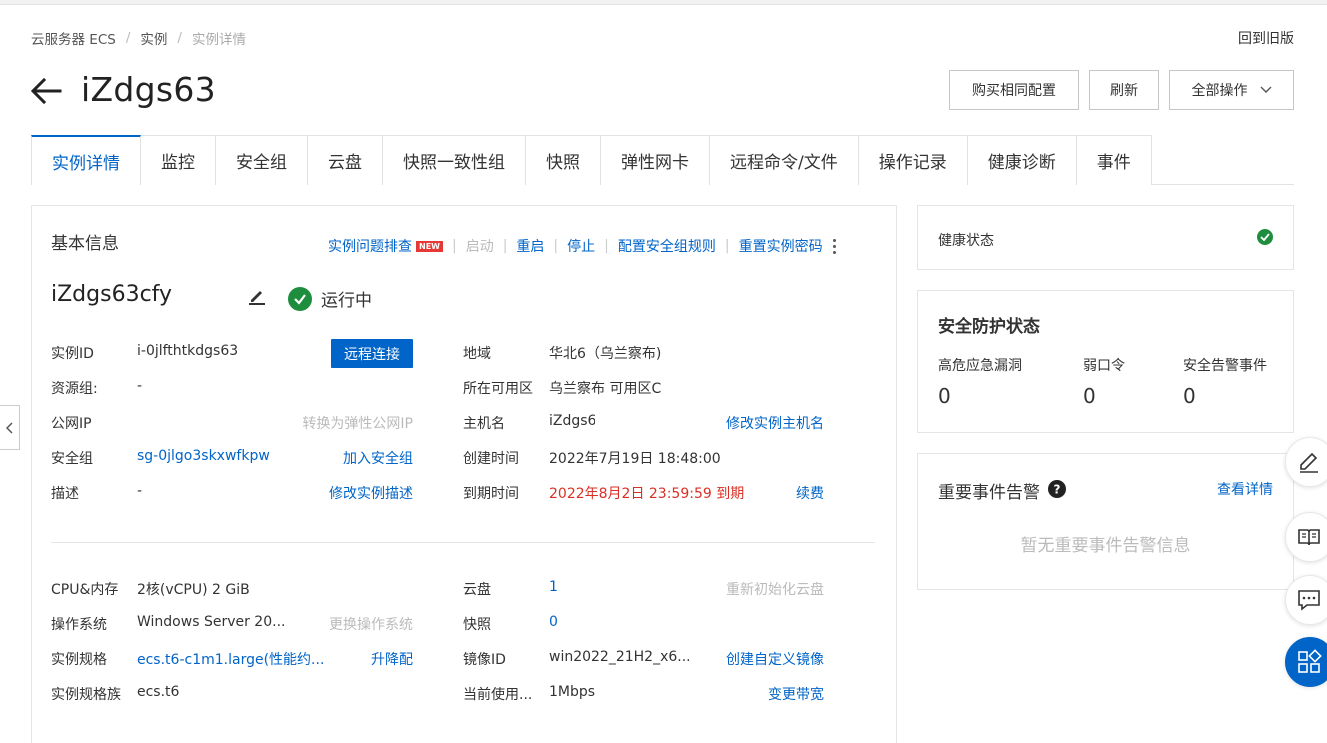 This screenshot has height=743, width=1327. I want to click on collapse-sidebar-handle, so click(10, 427).